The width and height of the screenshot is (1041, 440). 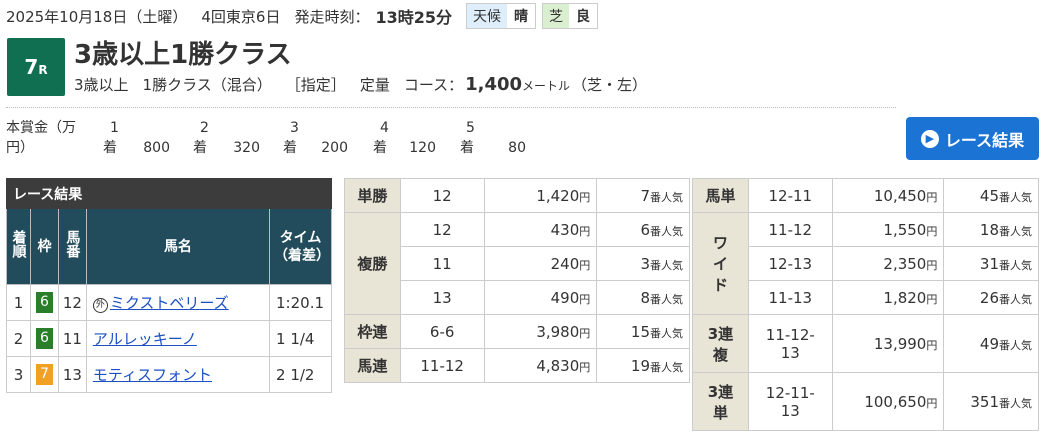 What do you see at coordinates (72, 374) in the screenshot?
I see `umaban: 13` at bounding box center [72, 374].